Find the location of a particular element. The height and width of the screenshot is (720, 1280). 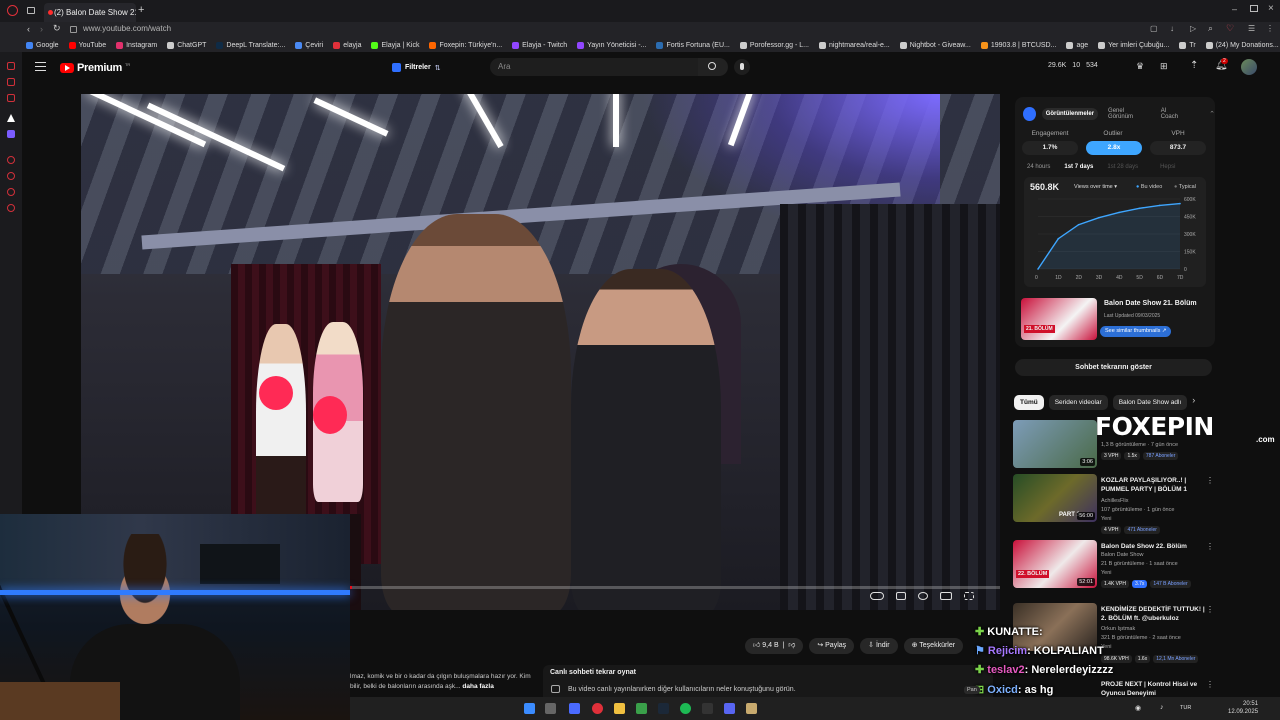

heart-icon: ♡ is located at coordinates (1230, 28).